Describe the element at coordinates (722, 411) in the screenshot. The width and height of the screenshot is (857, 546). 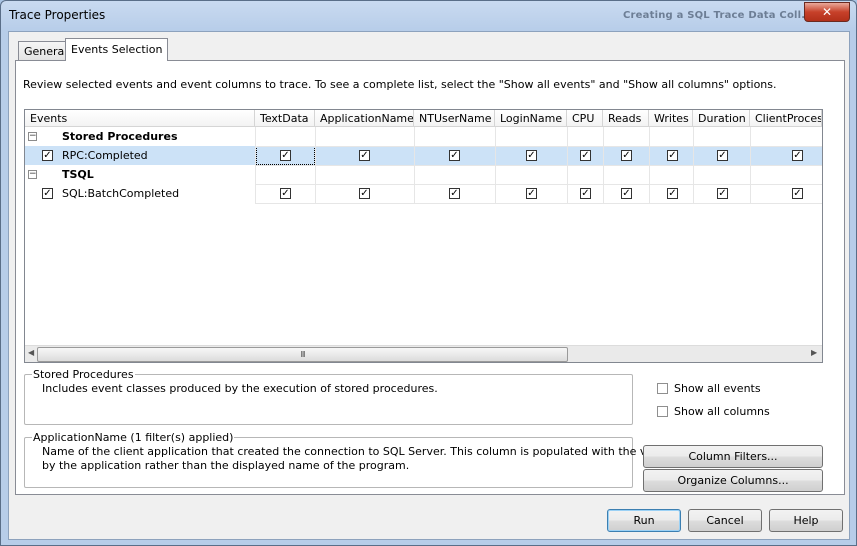
I see `show-all-columns-label: Show all columns` at that location.